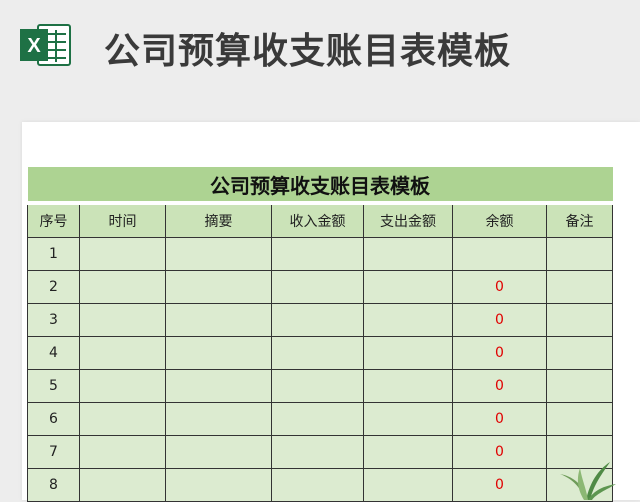 The width and height of the screenshot is (640, 502). I want to click on column-header: 收入金额, so click(317, 220).